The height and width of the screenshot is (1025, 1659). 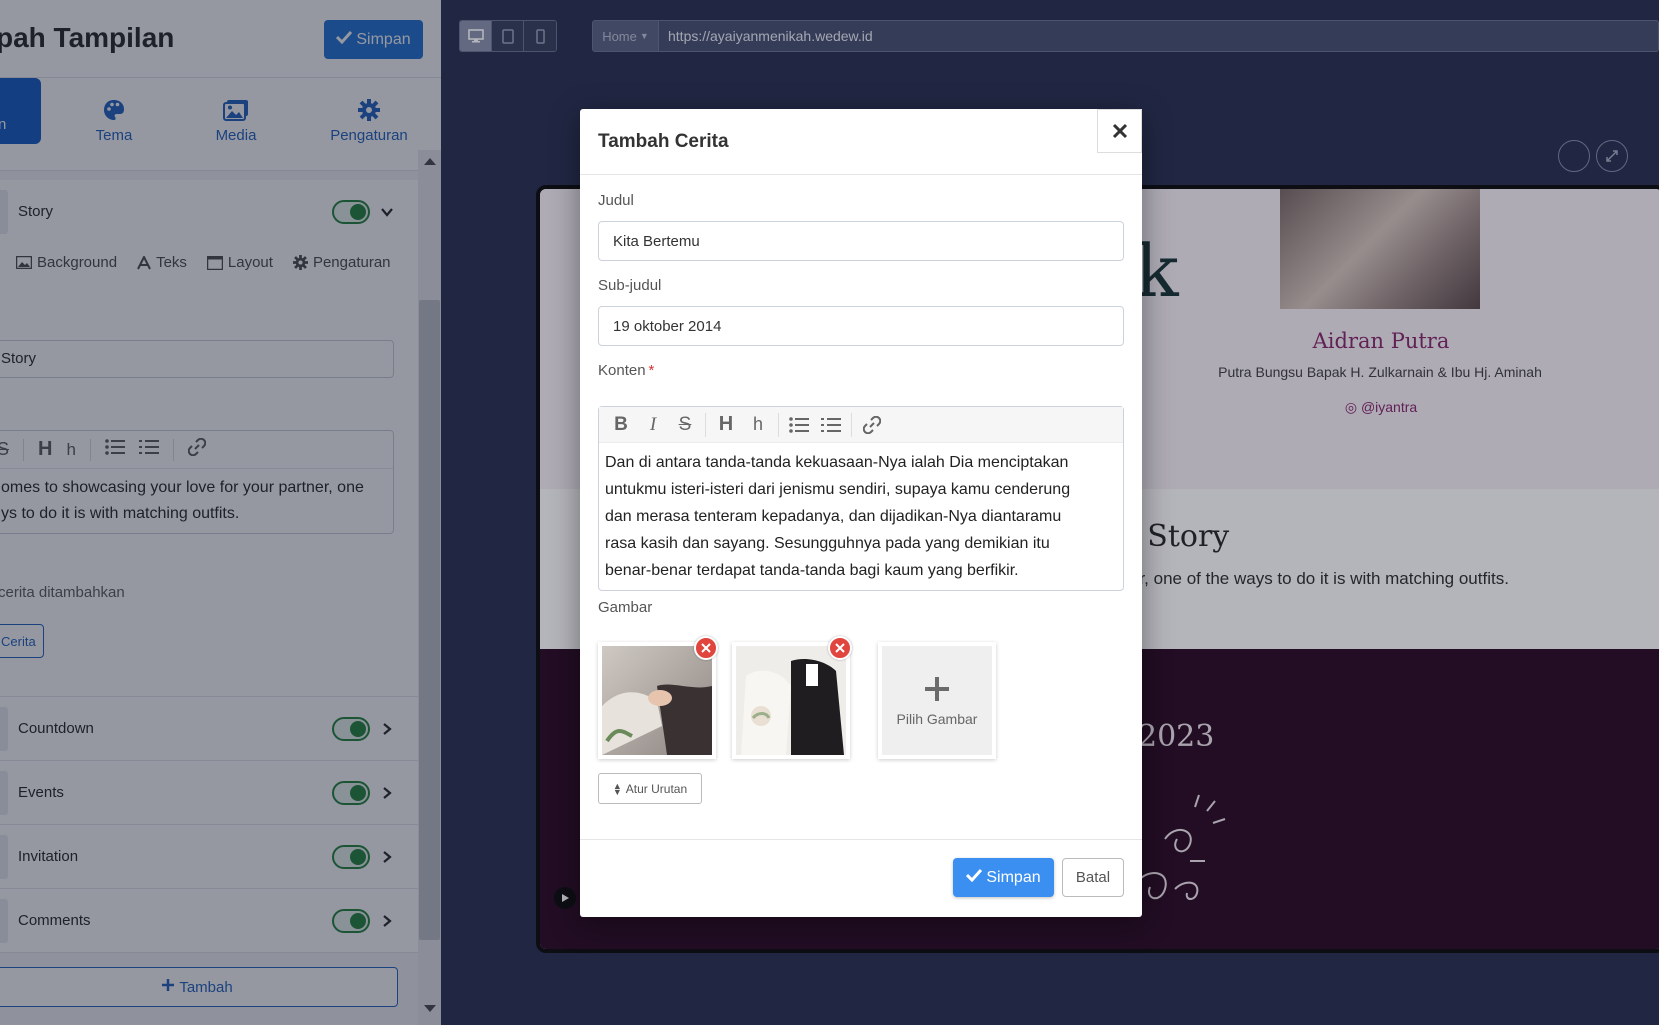 I want to click on italic-button: I, so click(x=653, y=425).